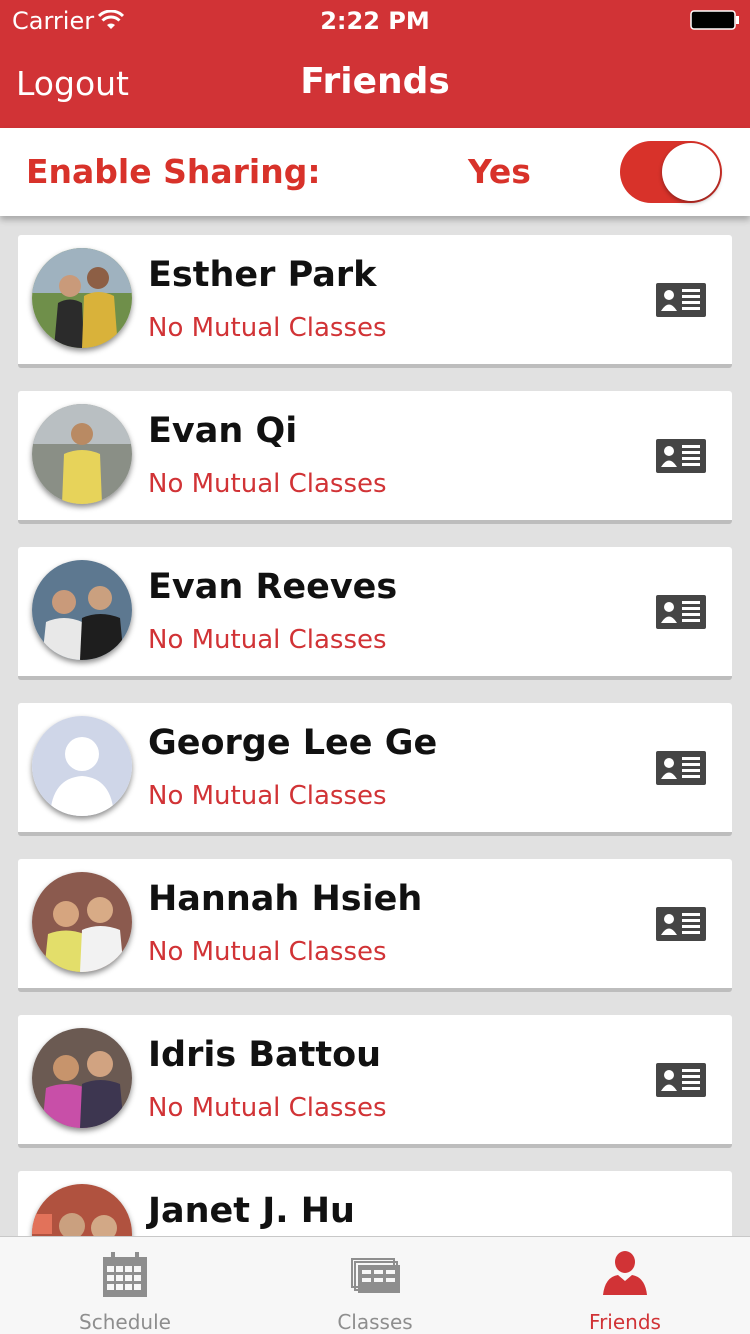 The height and width of the screenshot is (1334, 750). Describe the element at coordinates (72, 83) in the screenshot. I see `logout-button: Logout` at that location.